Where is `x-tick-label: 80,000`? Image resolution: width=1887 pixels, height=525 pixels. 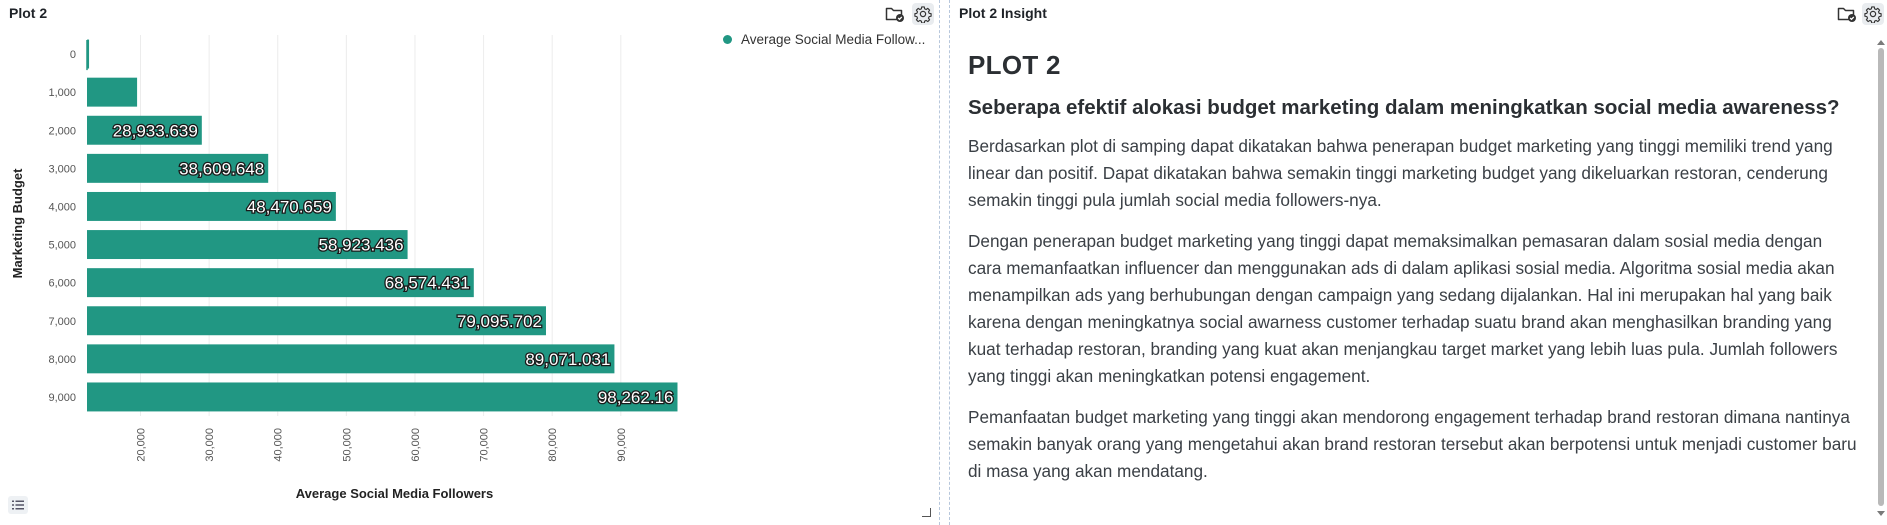
x-tick-label: 80,000 is located at coordinates (553, 445).